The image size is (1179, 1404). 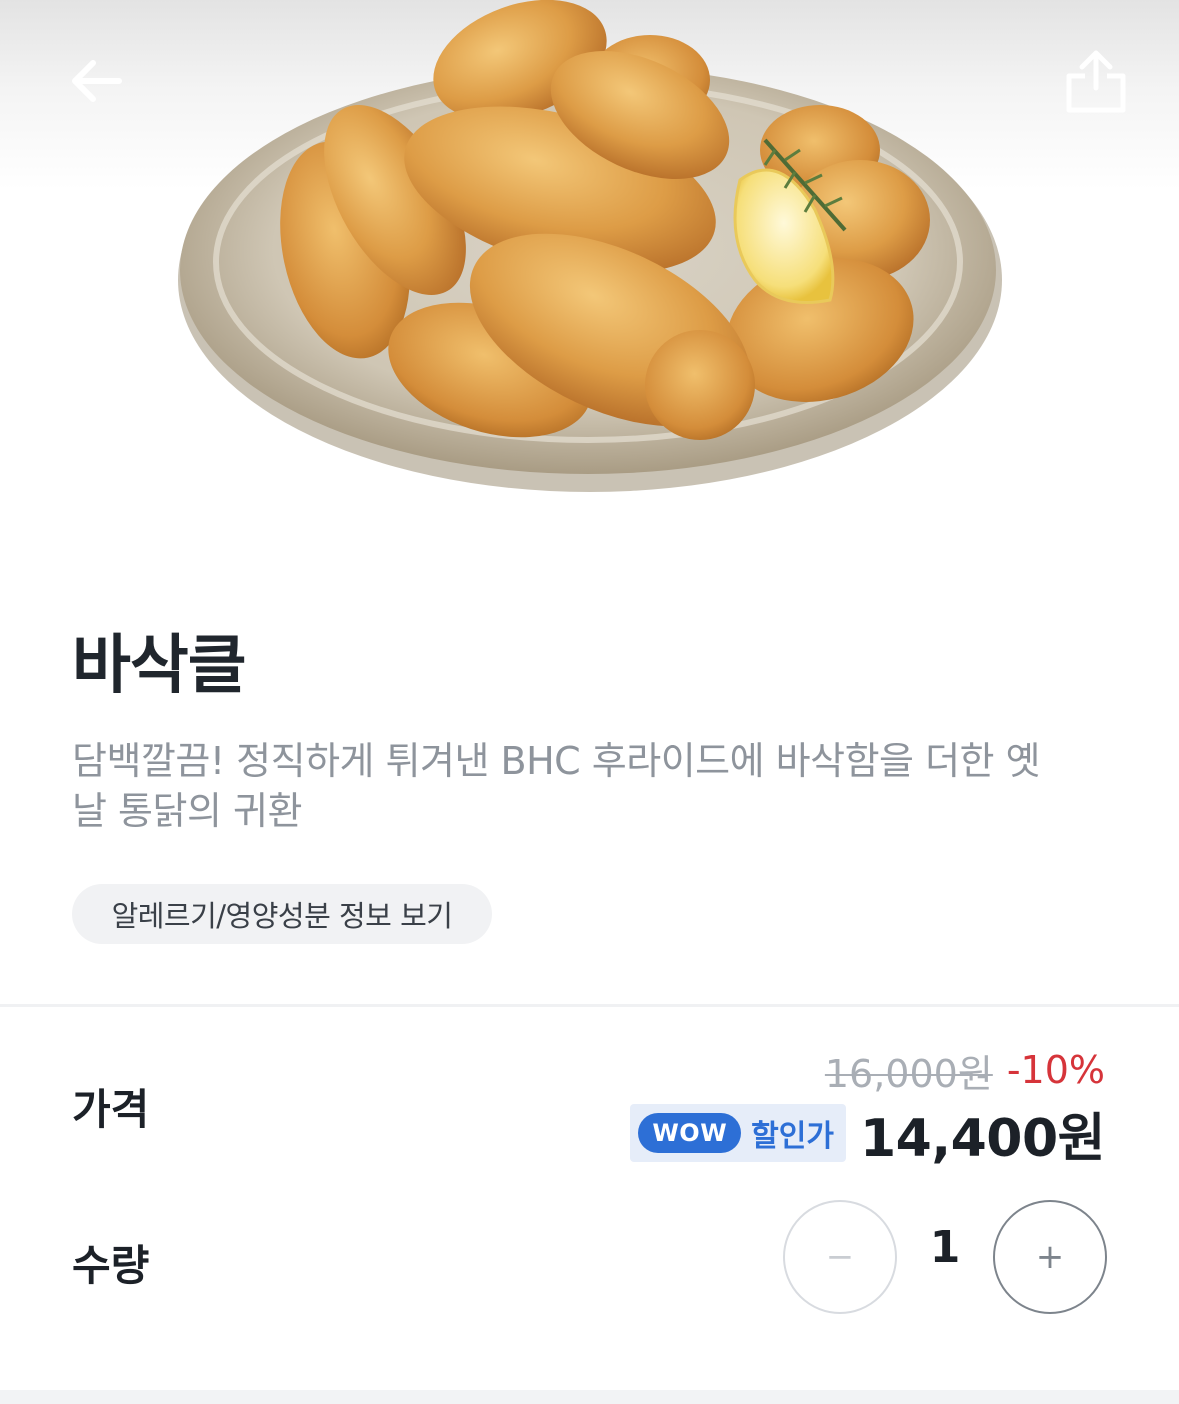 I want to click on back-button, so click(x=96, y=81).